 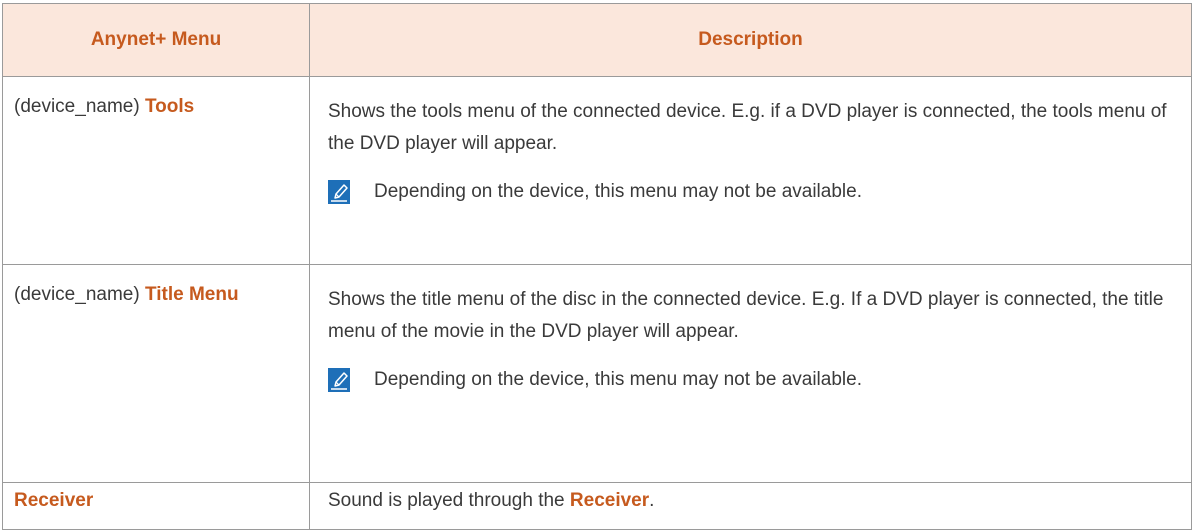 I want to click on menu-name-highlight: Tools, so click(x=169, y=106).